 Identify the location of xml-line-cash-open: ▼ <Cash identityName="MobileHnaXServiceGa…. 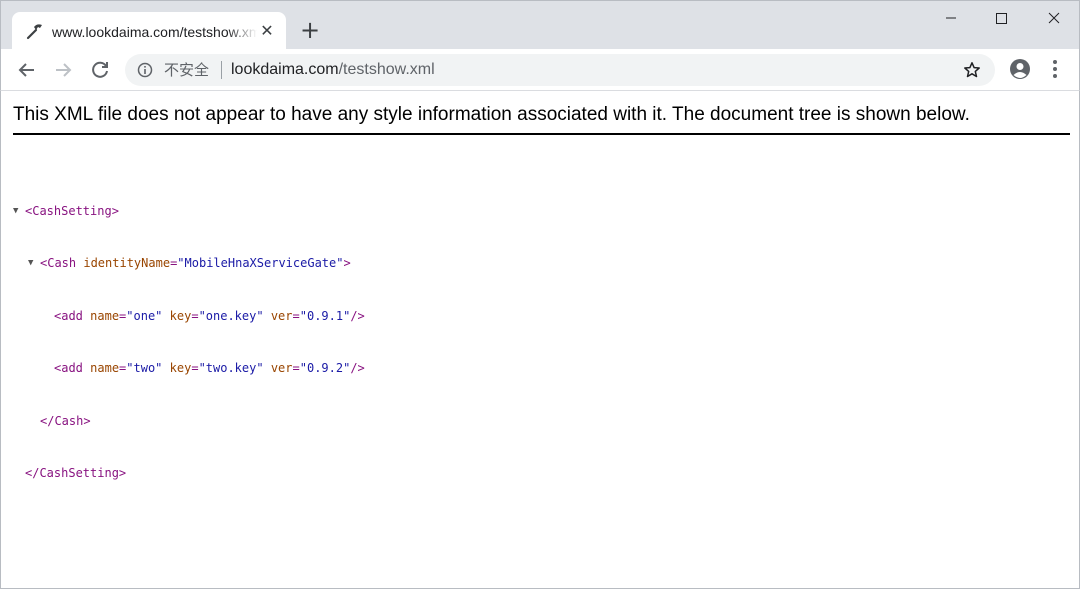
(182, 254).